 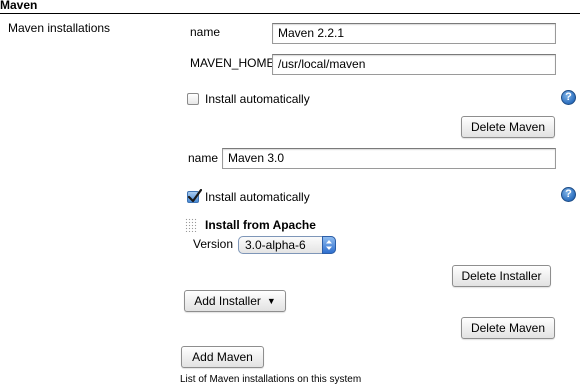 I want to click on add-maven-button: Add Maven, so click(x=222, y=357).